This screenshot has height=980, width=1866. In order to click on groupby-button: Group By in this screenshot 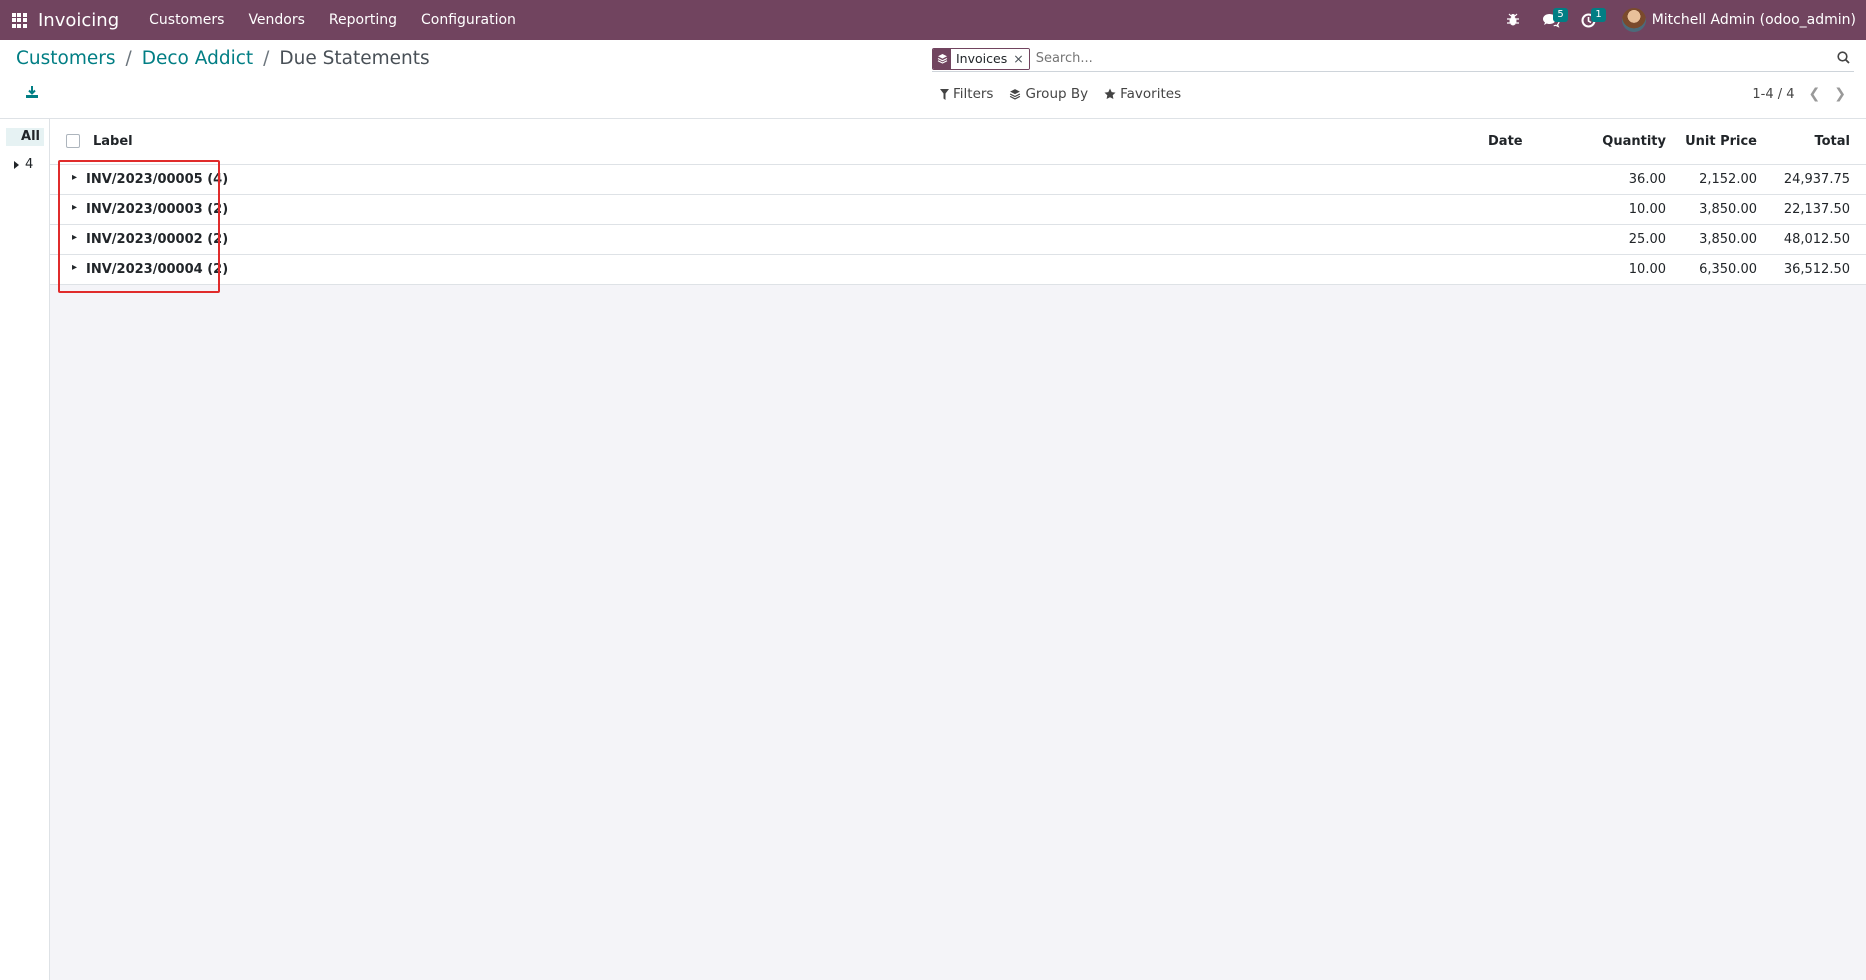, I will do `click(1048, 94)`.